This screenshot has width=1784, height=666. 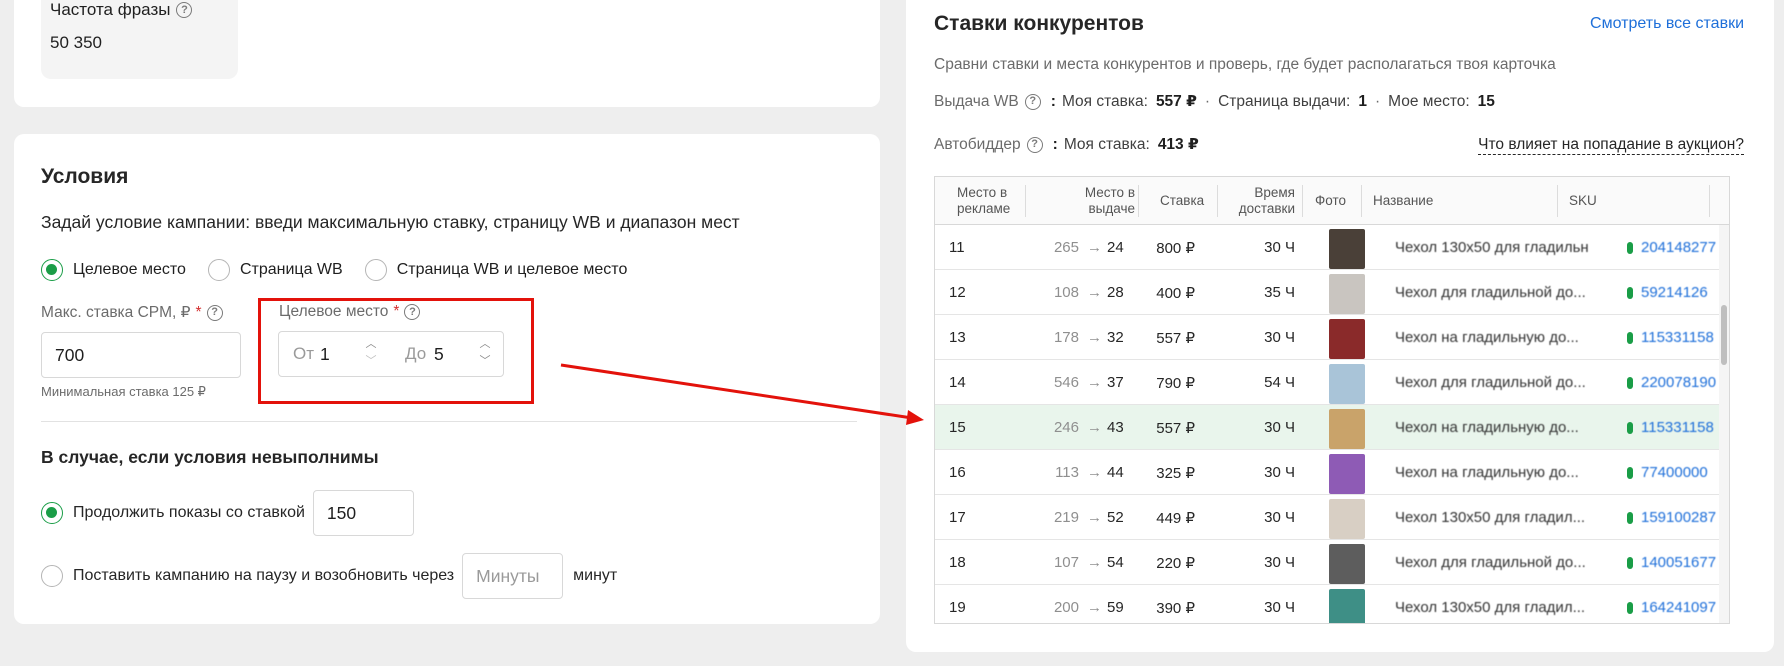 What do you see at coordinates (113, 270) in the screenshot?
I see `mode-radio-target-place: Целевое место` at bounding box center [113, 270].